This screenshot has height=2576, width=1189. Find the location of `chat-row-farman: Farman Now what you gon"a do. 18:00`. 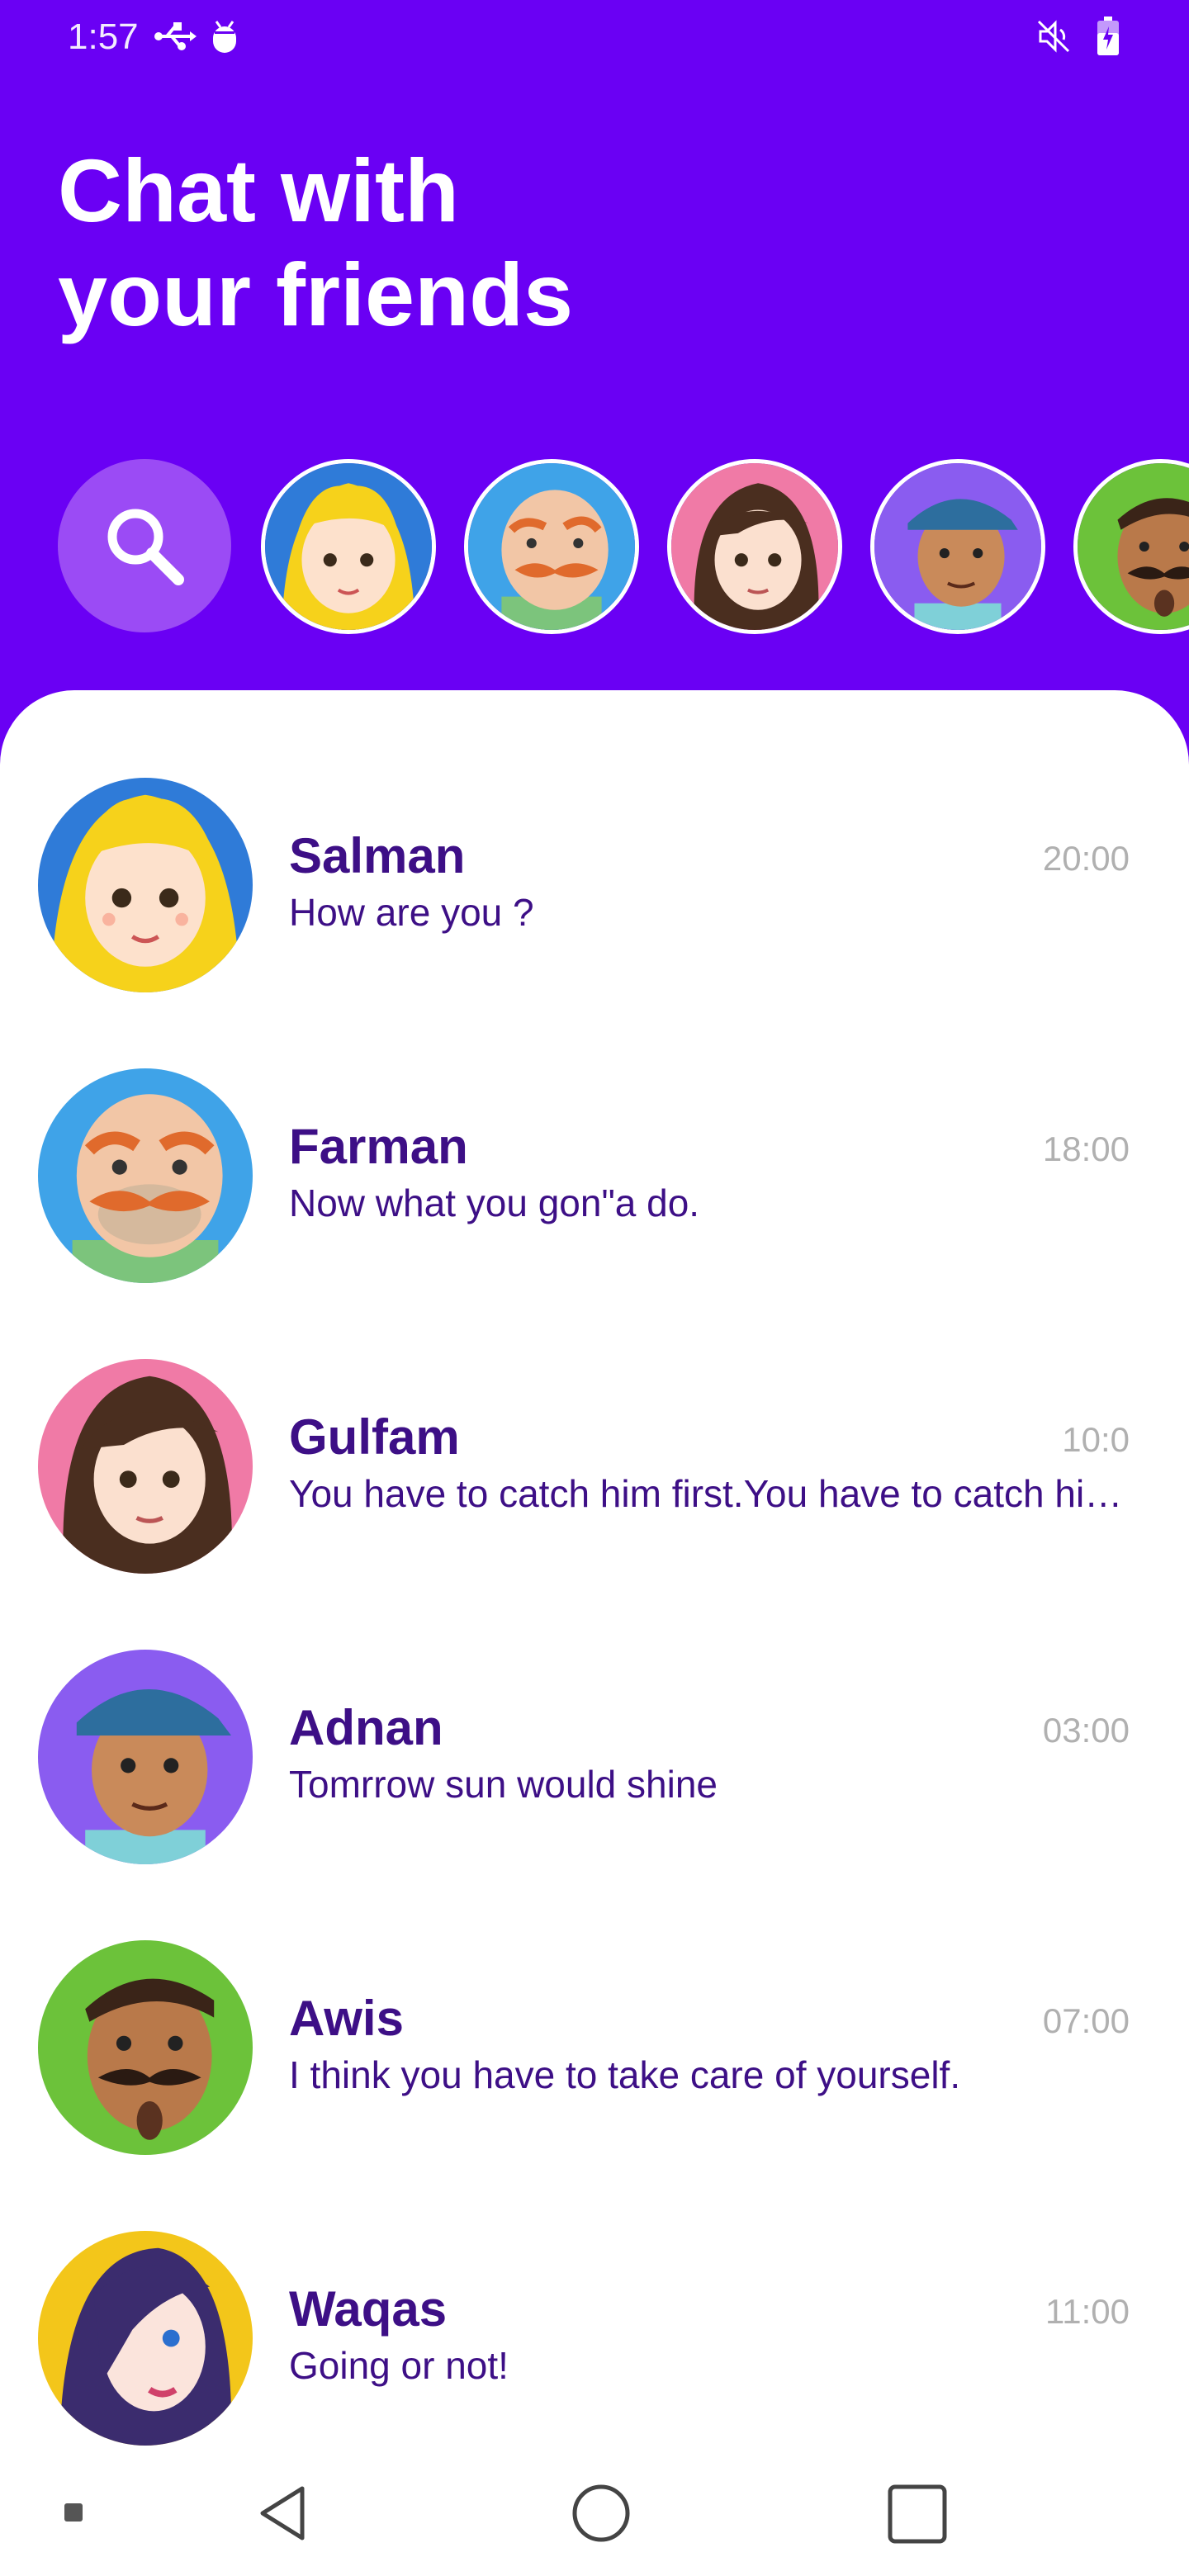

chat-row-farman: Farman Now what you gon"a do. 18:00 is located at coordinates (594, 1192).